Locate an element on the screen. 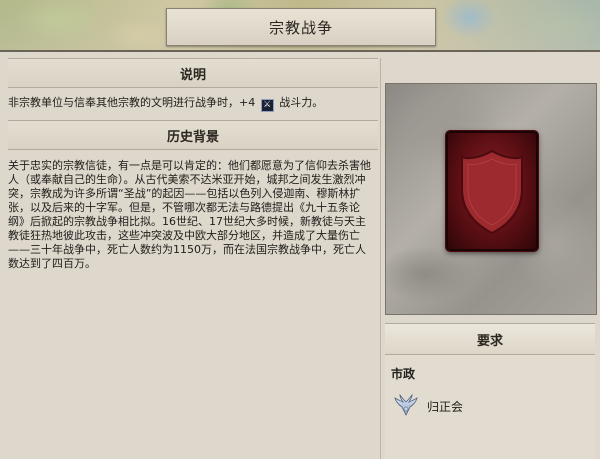 This screenshot has width=600, height=459. requirements-header-label: 要求 is located at coordinates (489, 341).